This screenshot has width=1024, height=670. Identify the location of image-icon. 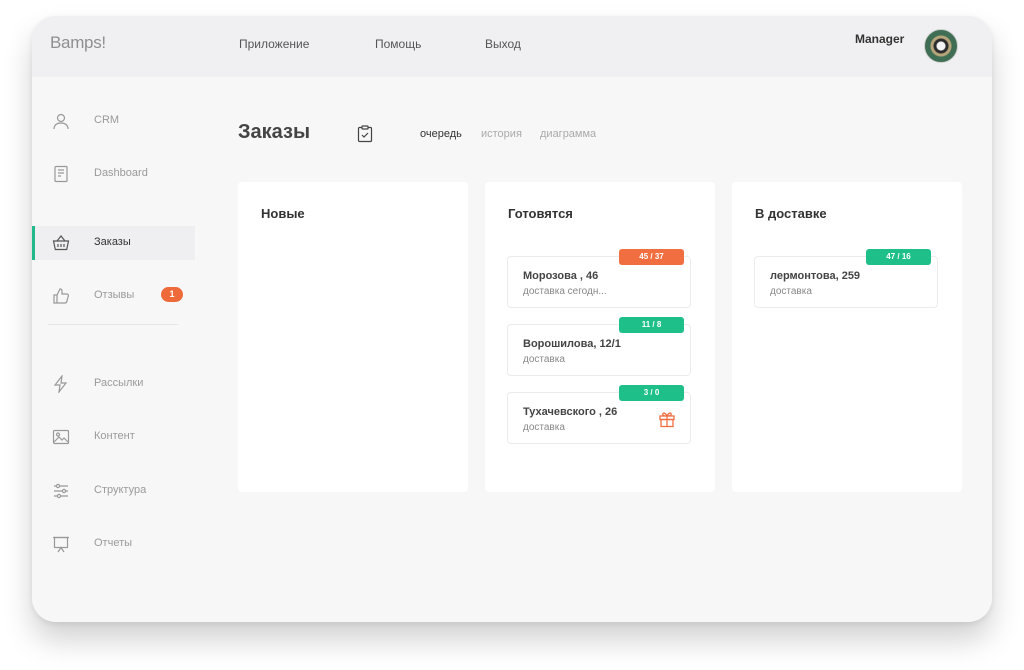
(61, 437).